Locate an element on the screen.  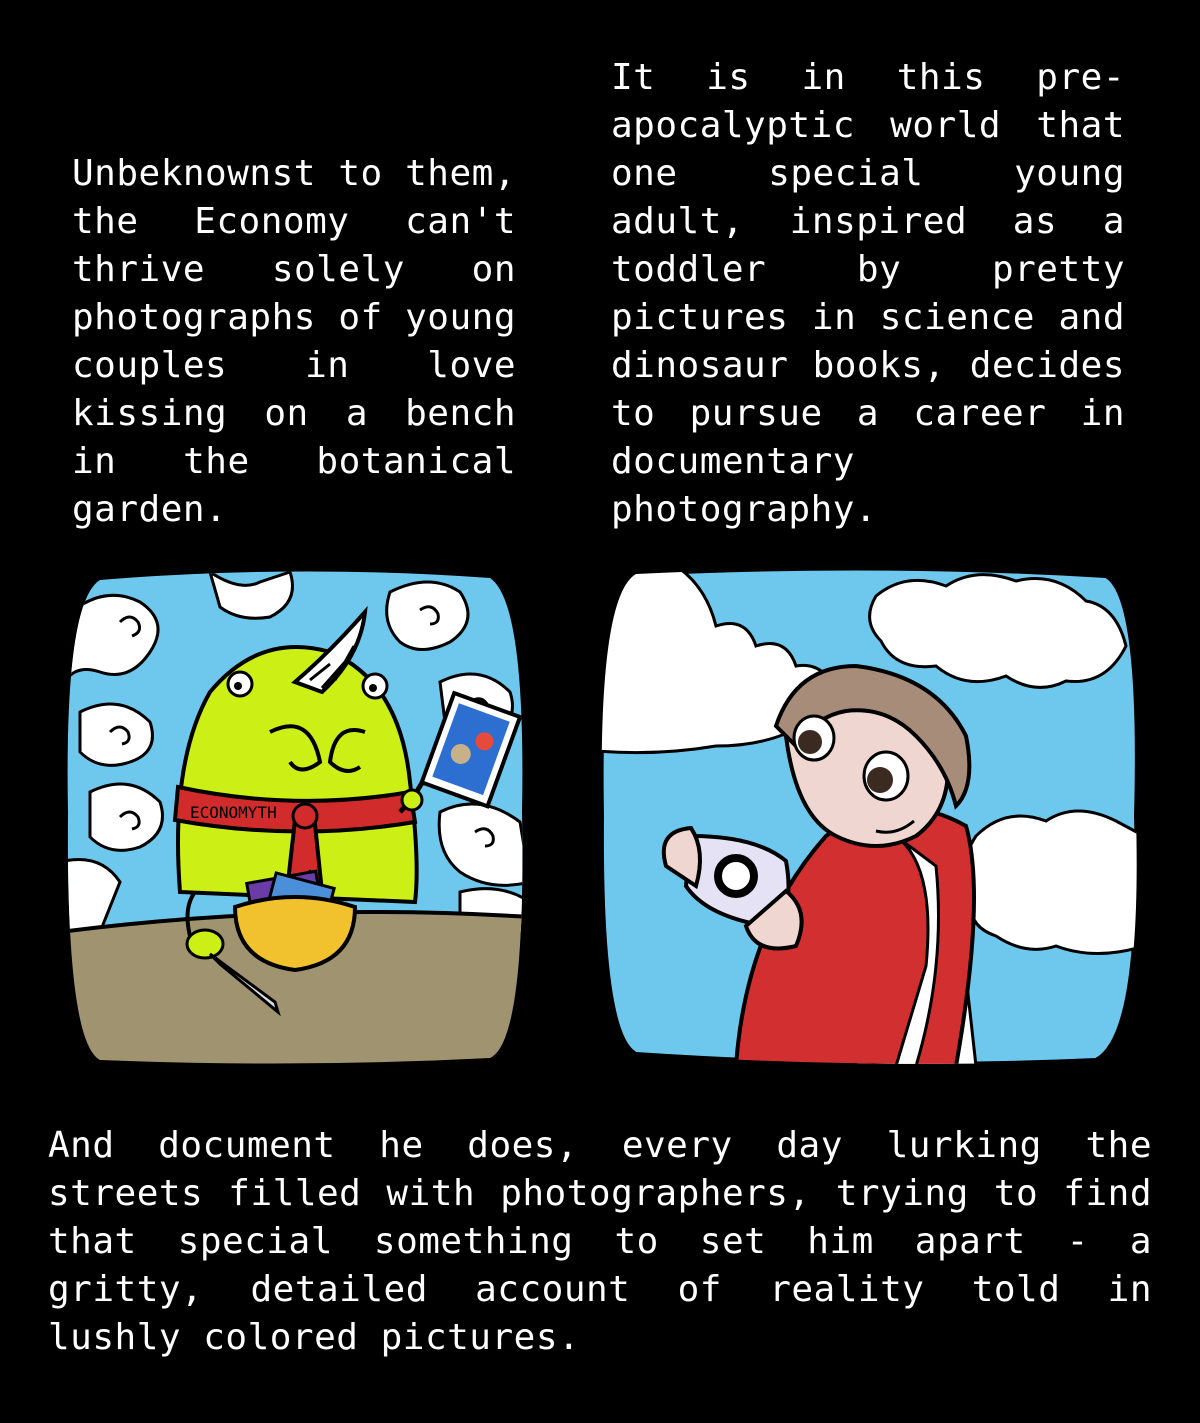
scarf-label: ECONOMYTH is located at coordinates (233, 812).